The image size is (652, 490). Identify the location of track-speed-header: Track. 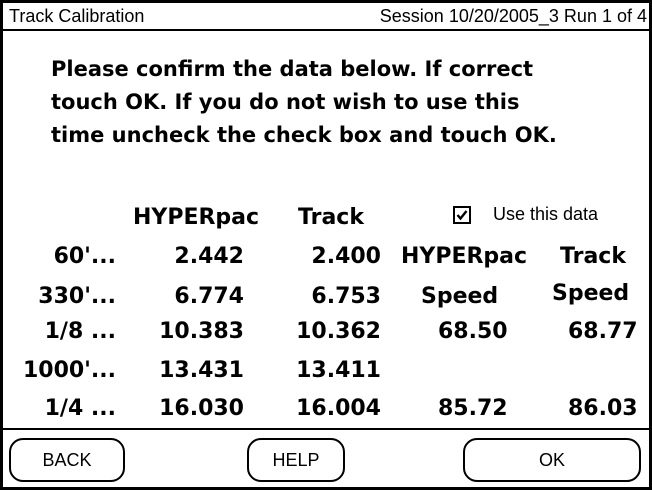
(593, 256).